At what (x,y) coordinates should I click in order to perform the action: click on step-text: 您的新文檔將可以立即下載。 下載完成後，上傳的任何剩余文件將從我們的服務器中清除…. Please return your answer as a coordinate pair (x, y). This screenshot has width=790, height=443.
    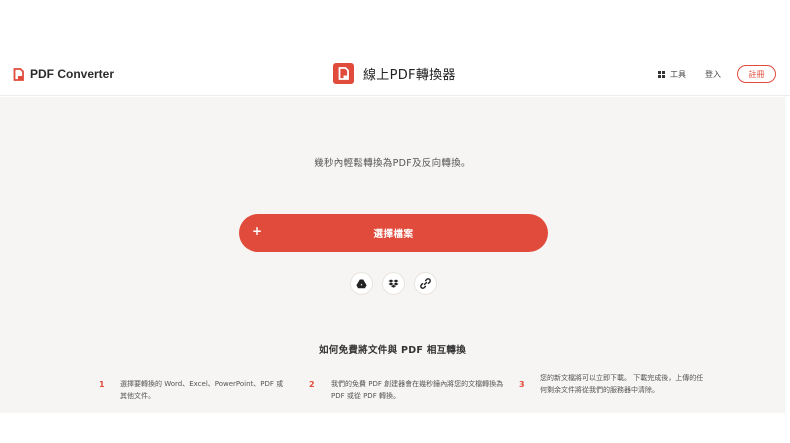
    Looking at the image, I should click on (622, 384).